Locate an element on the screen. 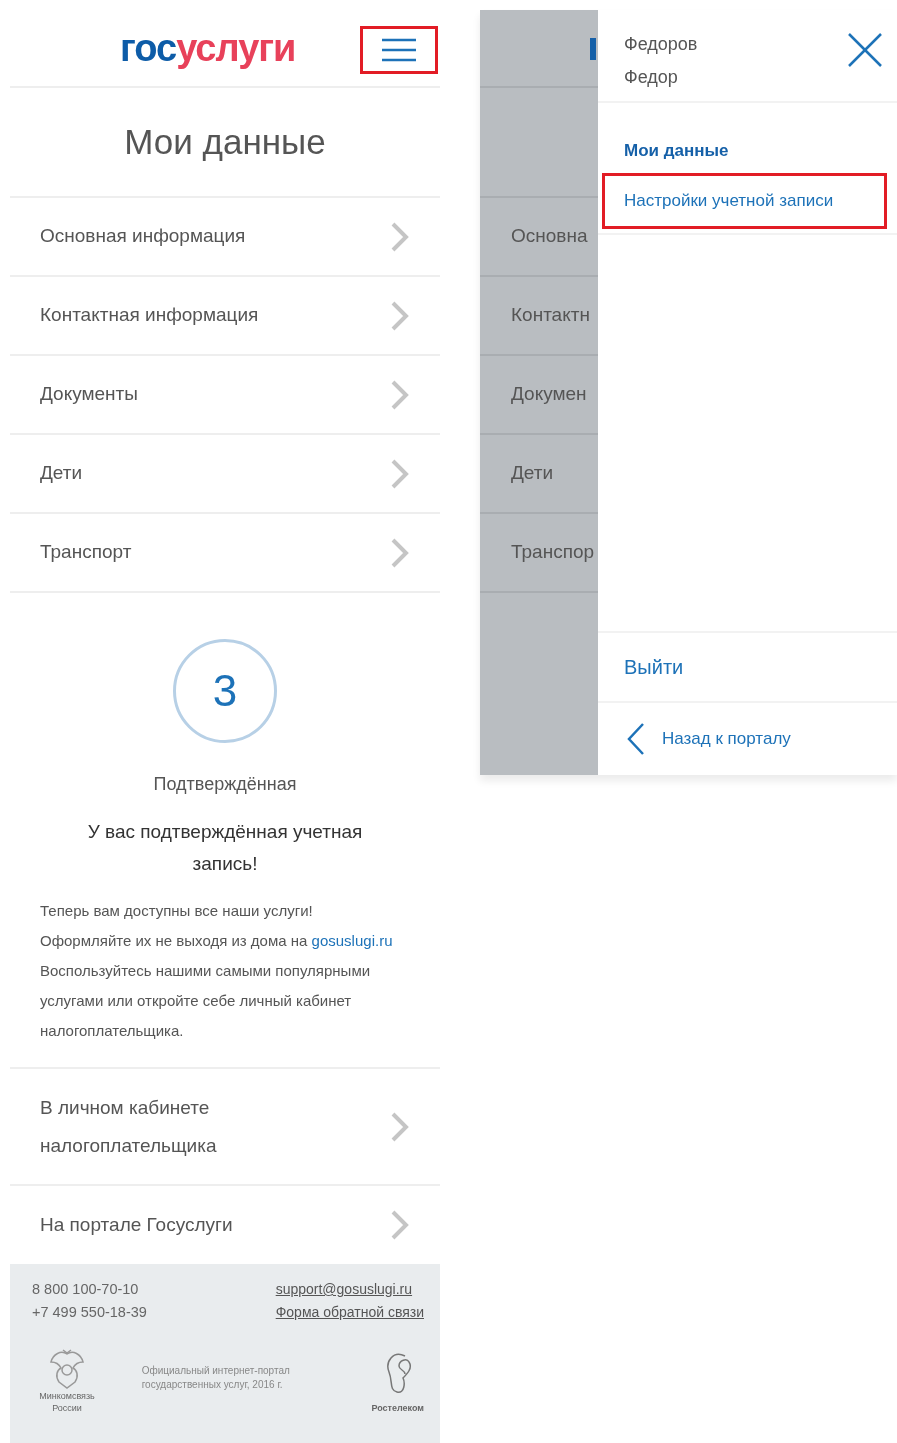 Image resolution: width=897 pixels, height=1443 pixels. menu-row-text: Дети is located at coordinates (532, 473).